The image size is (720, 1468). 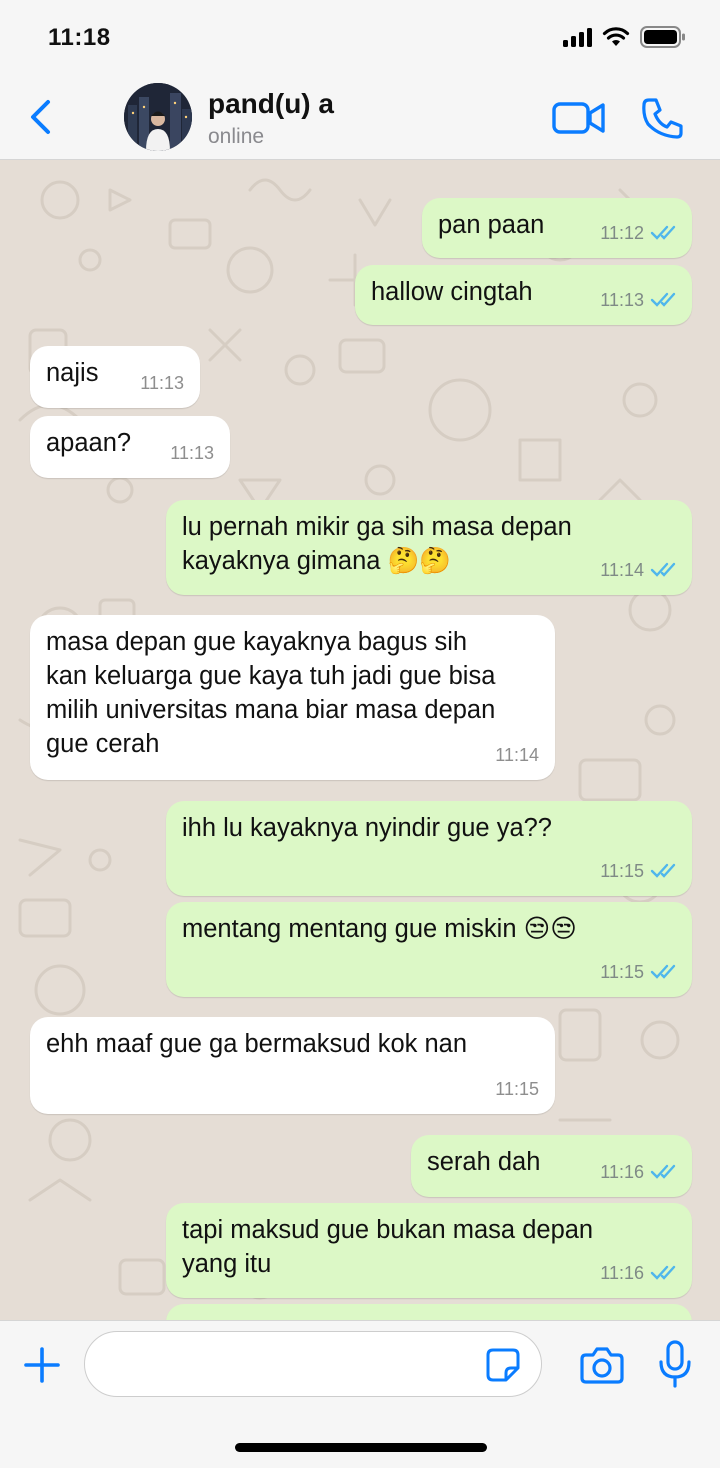 I want to click on status-icons, so click(x=624, y=37).